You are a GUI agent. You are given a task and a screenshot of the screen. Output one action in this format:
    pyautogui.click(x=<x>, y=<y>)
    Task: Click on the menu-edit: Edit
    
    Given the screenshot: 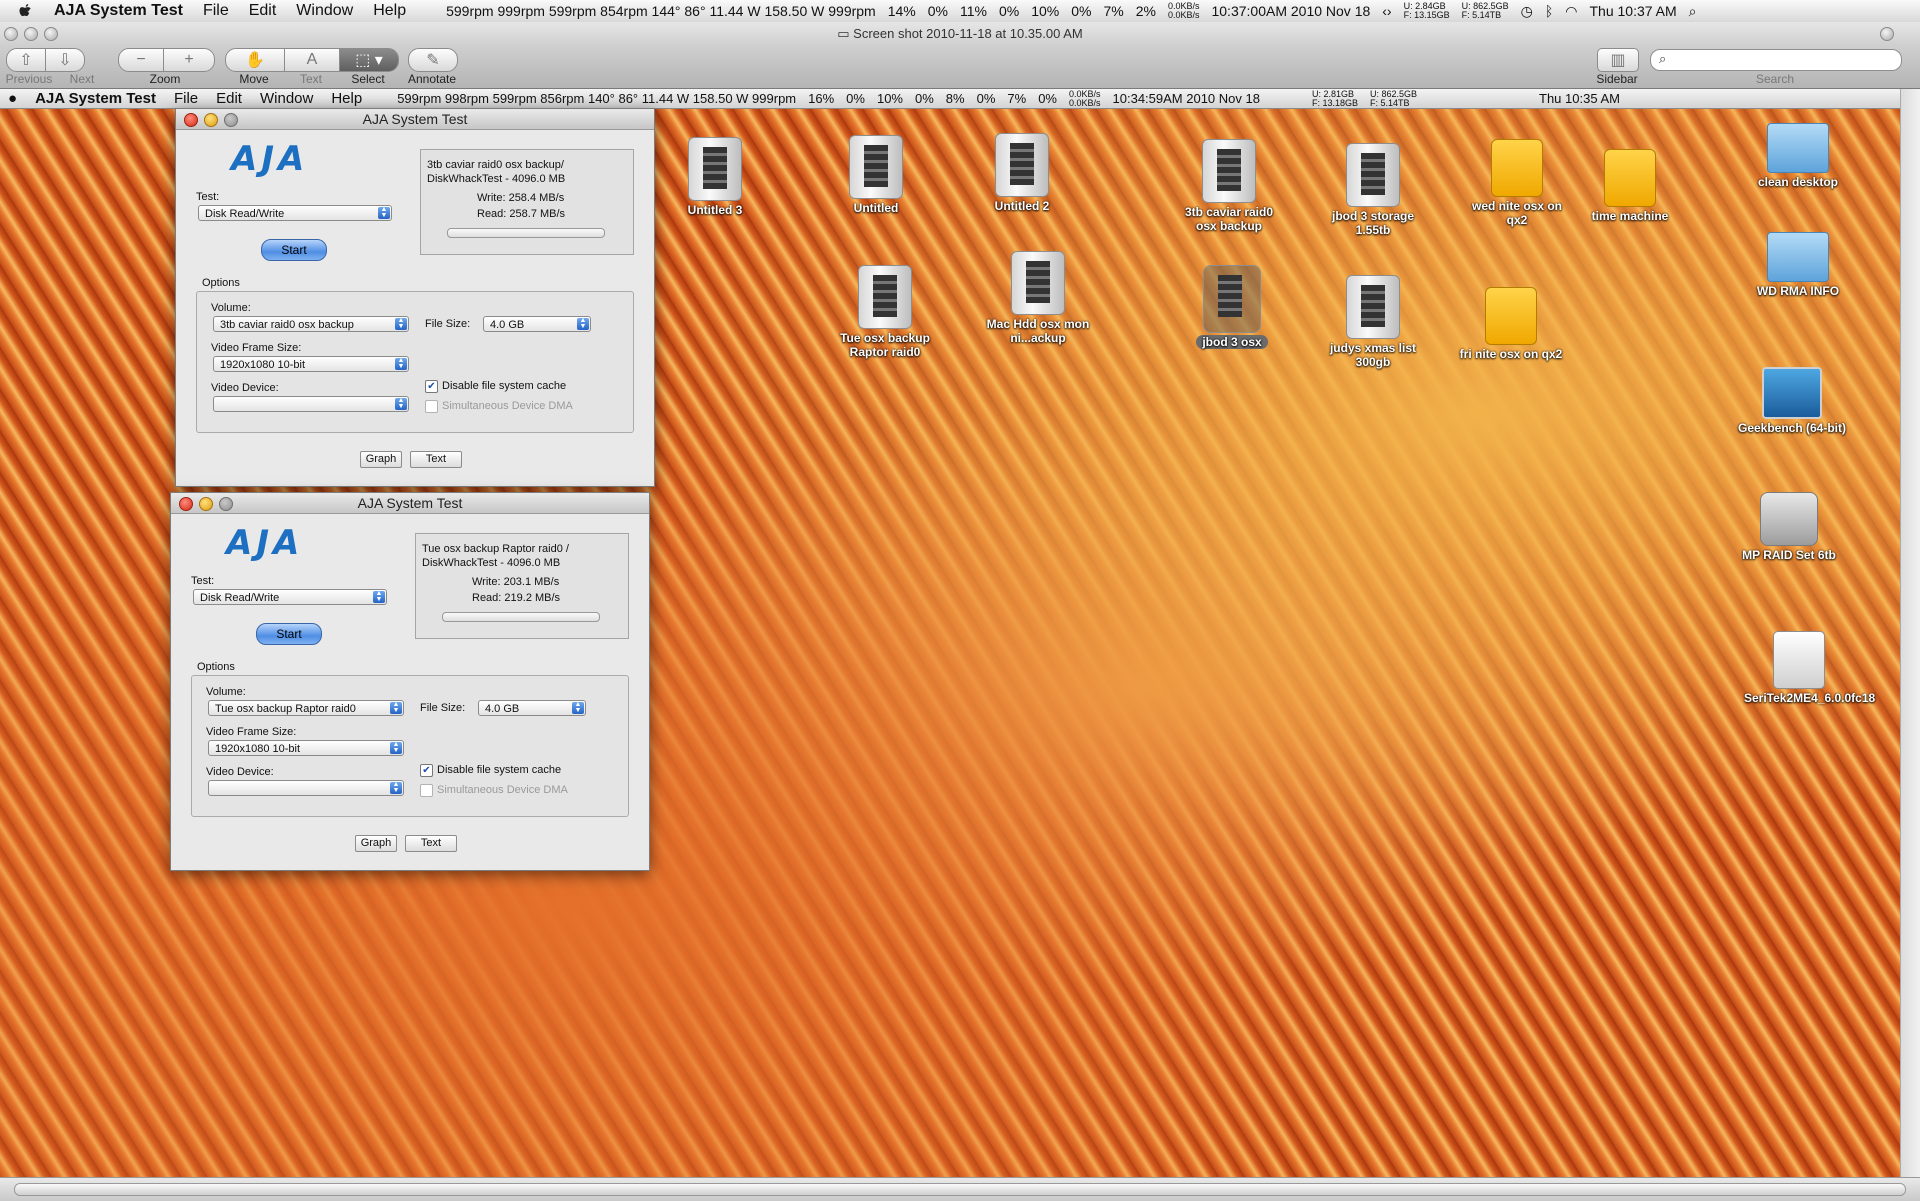 What is the action you would take?
    pyautogui.click(x=263, y=11)
    